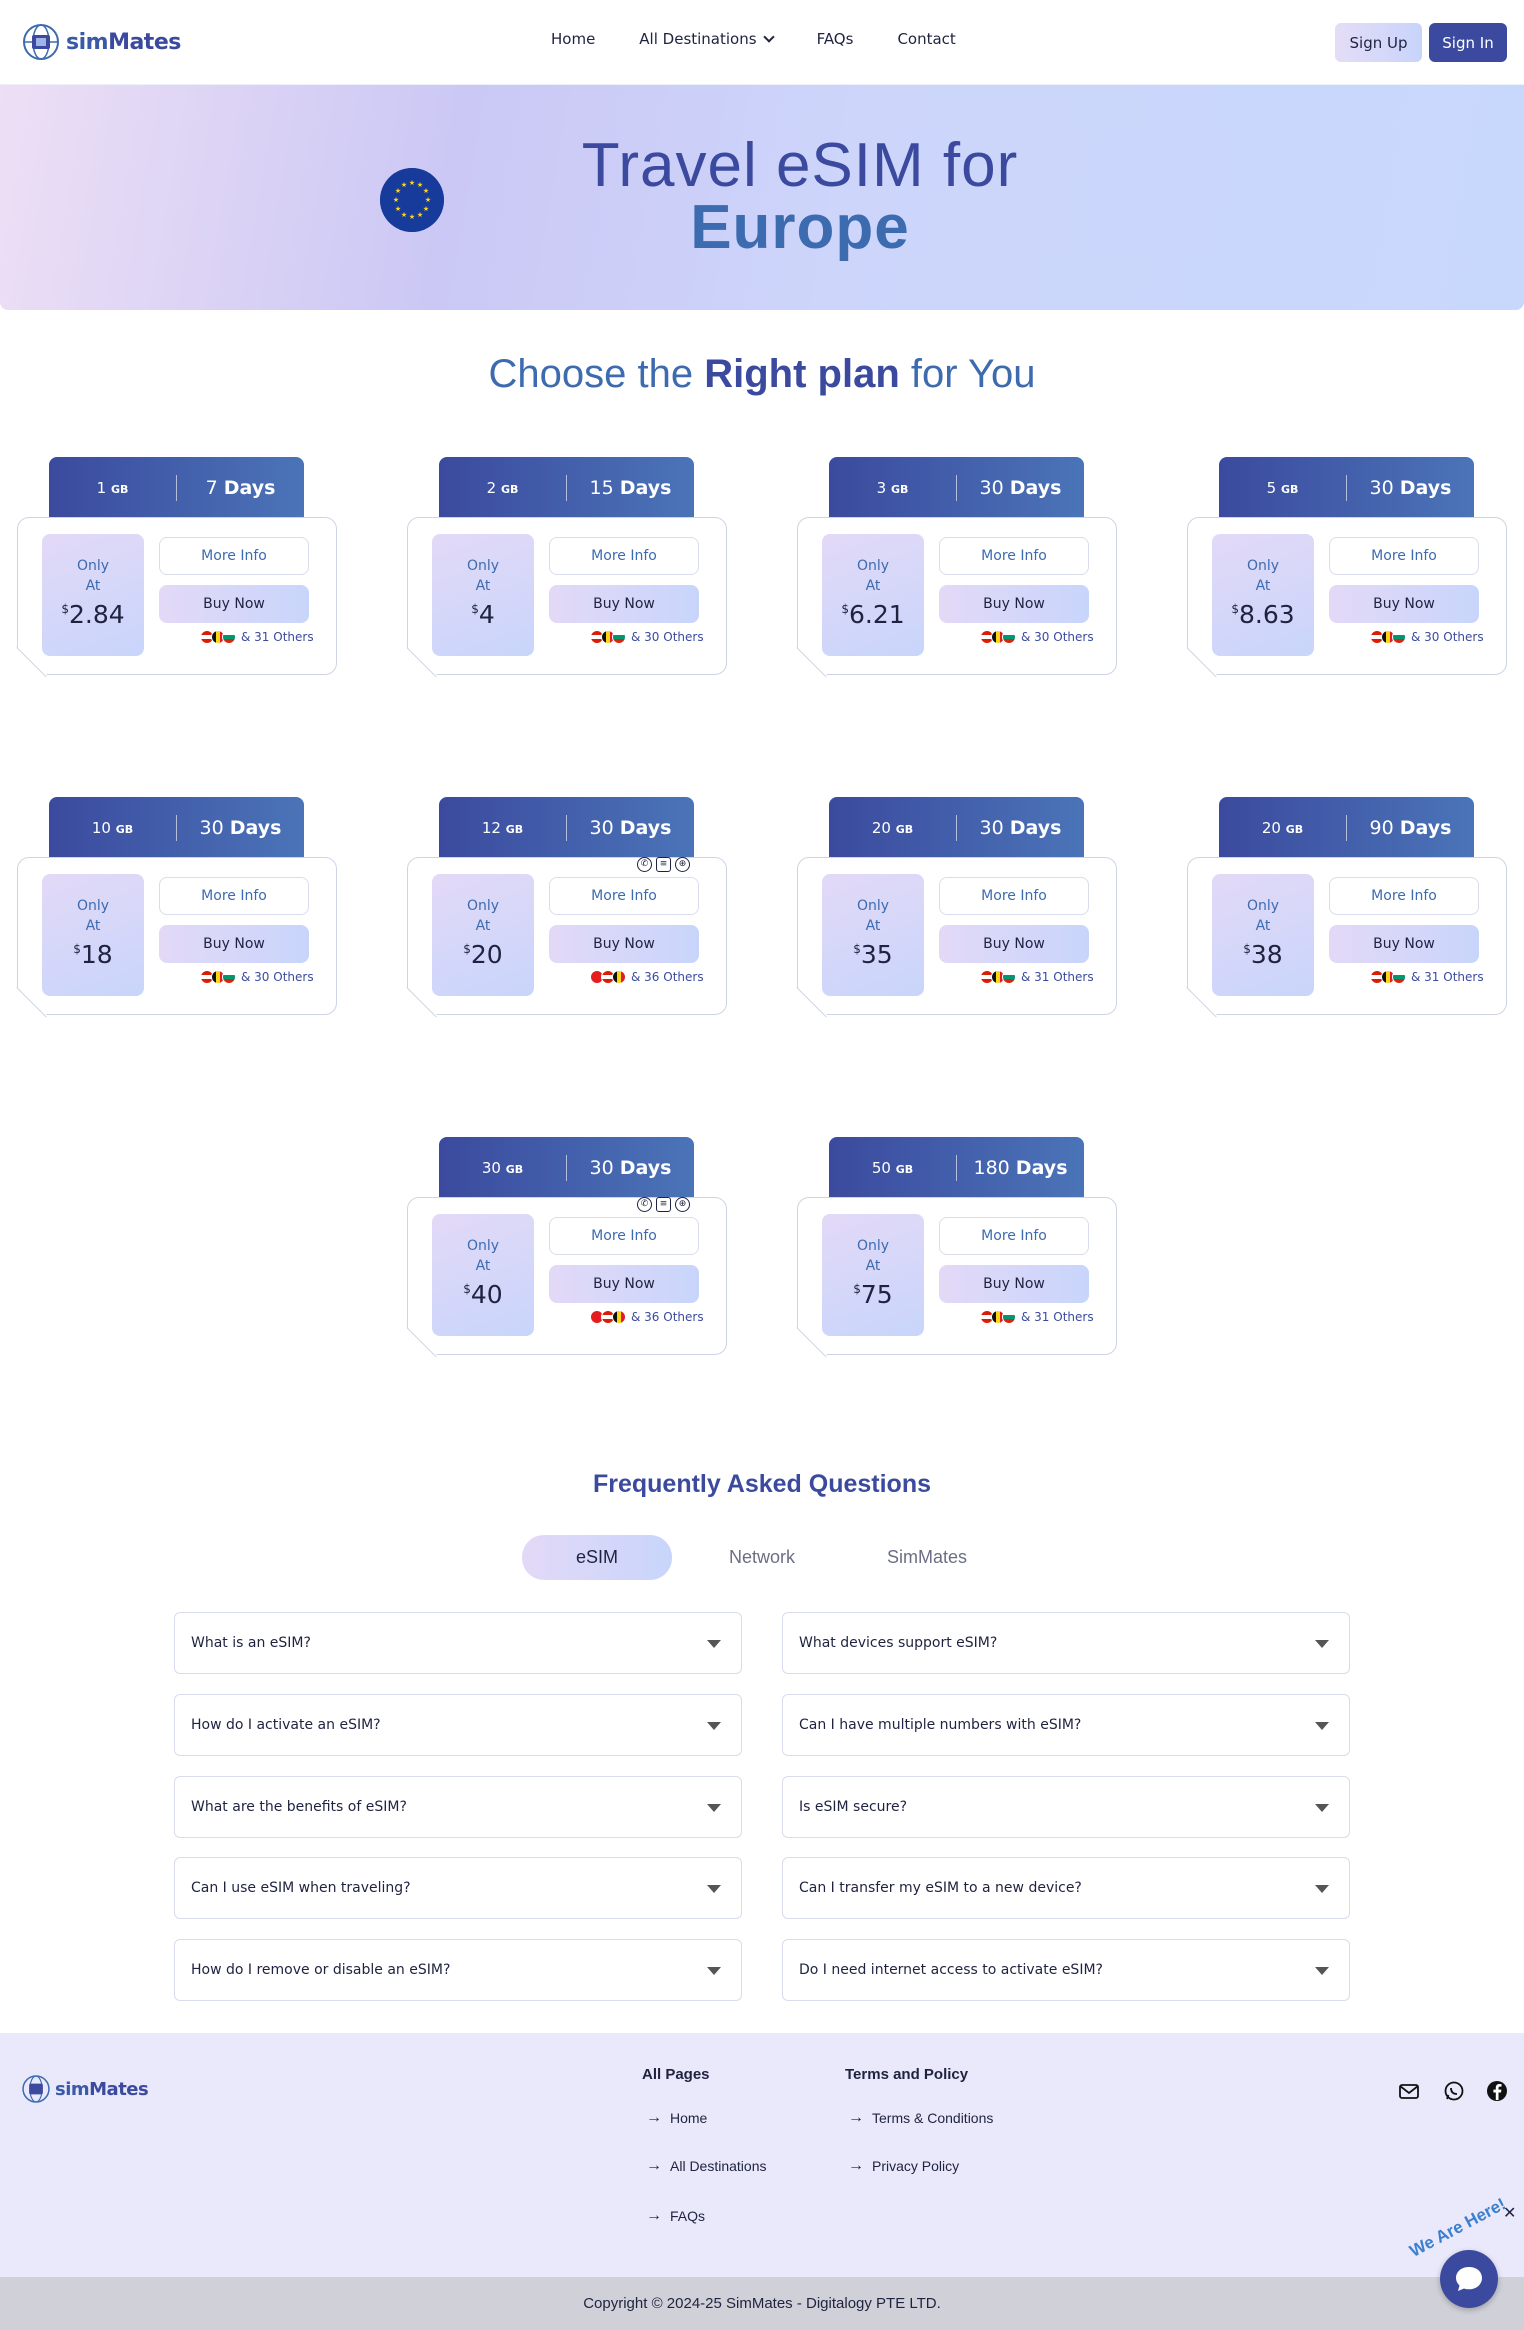 The width and height of the screenshot is (1524, 2330). What do you see at coordinates (458, 1807) in the screenshot?
I see `faq-item: What are the benefits of eSIM?` at bounding box center [458, 1807].